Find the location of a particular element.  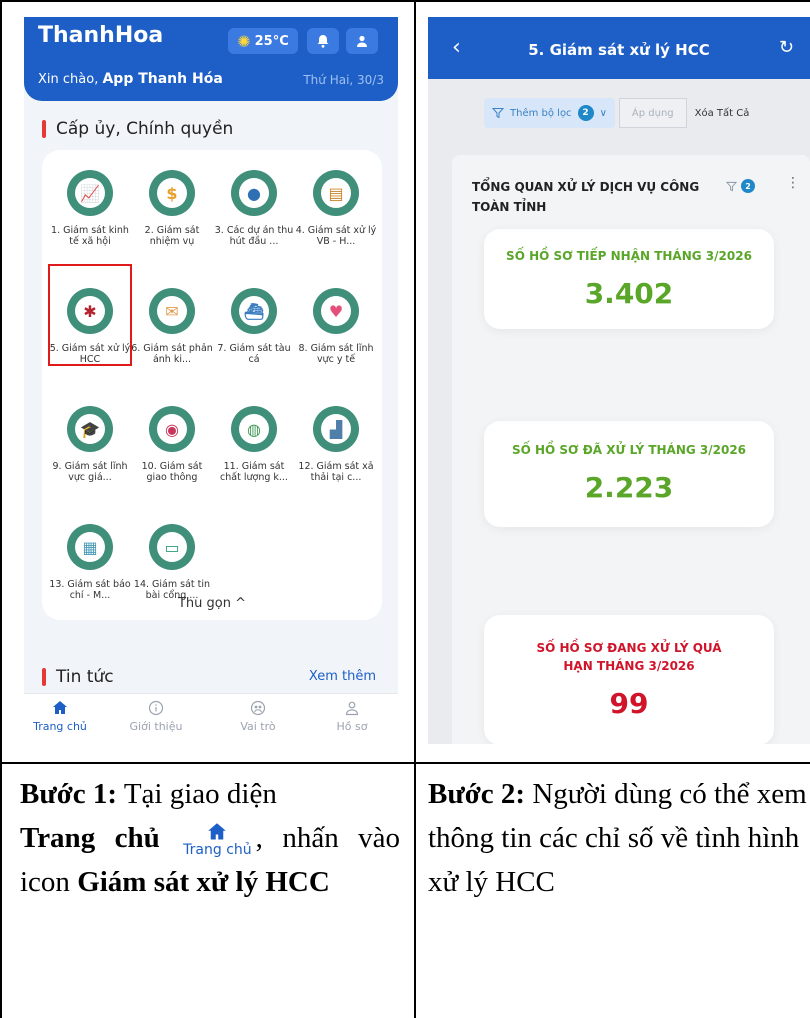

greeting: Xin chào, App Thanh Hóa is located at coordinates (130, 79).